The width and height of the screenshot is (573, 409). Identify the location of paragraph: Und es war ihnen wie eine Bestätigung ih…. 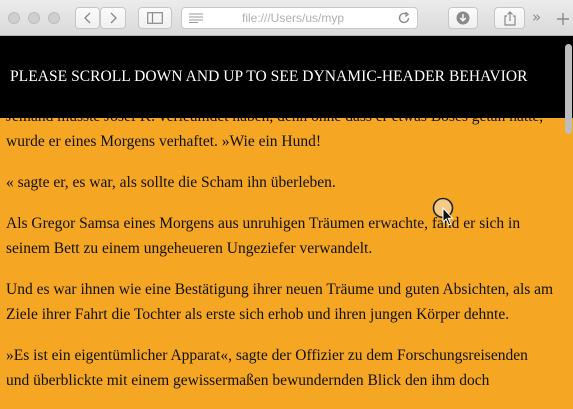
(280, 302).